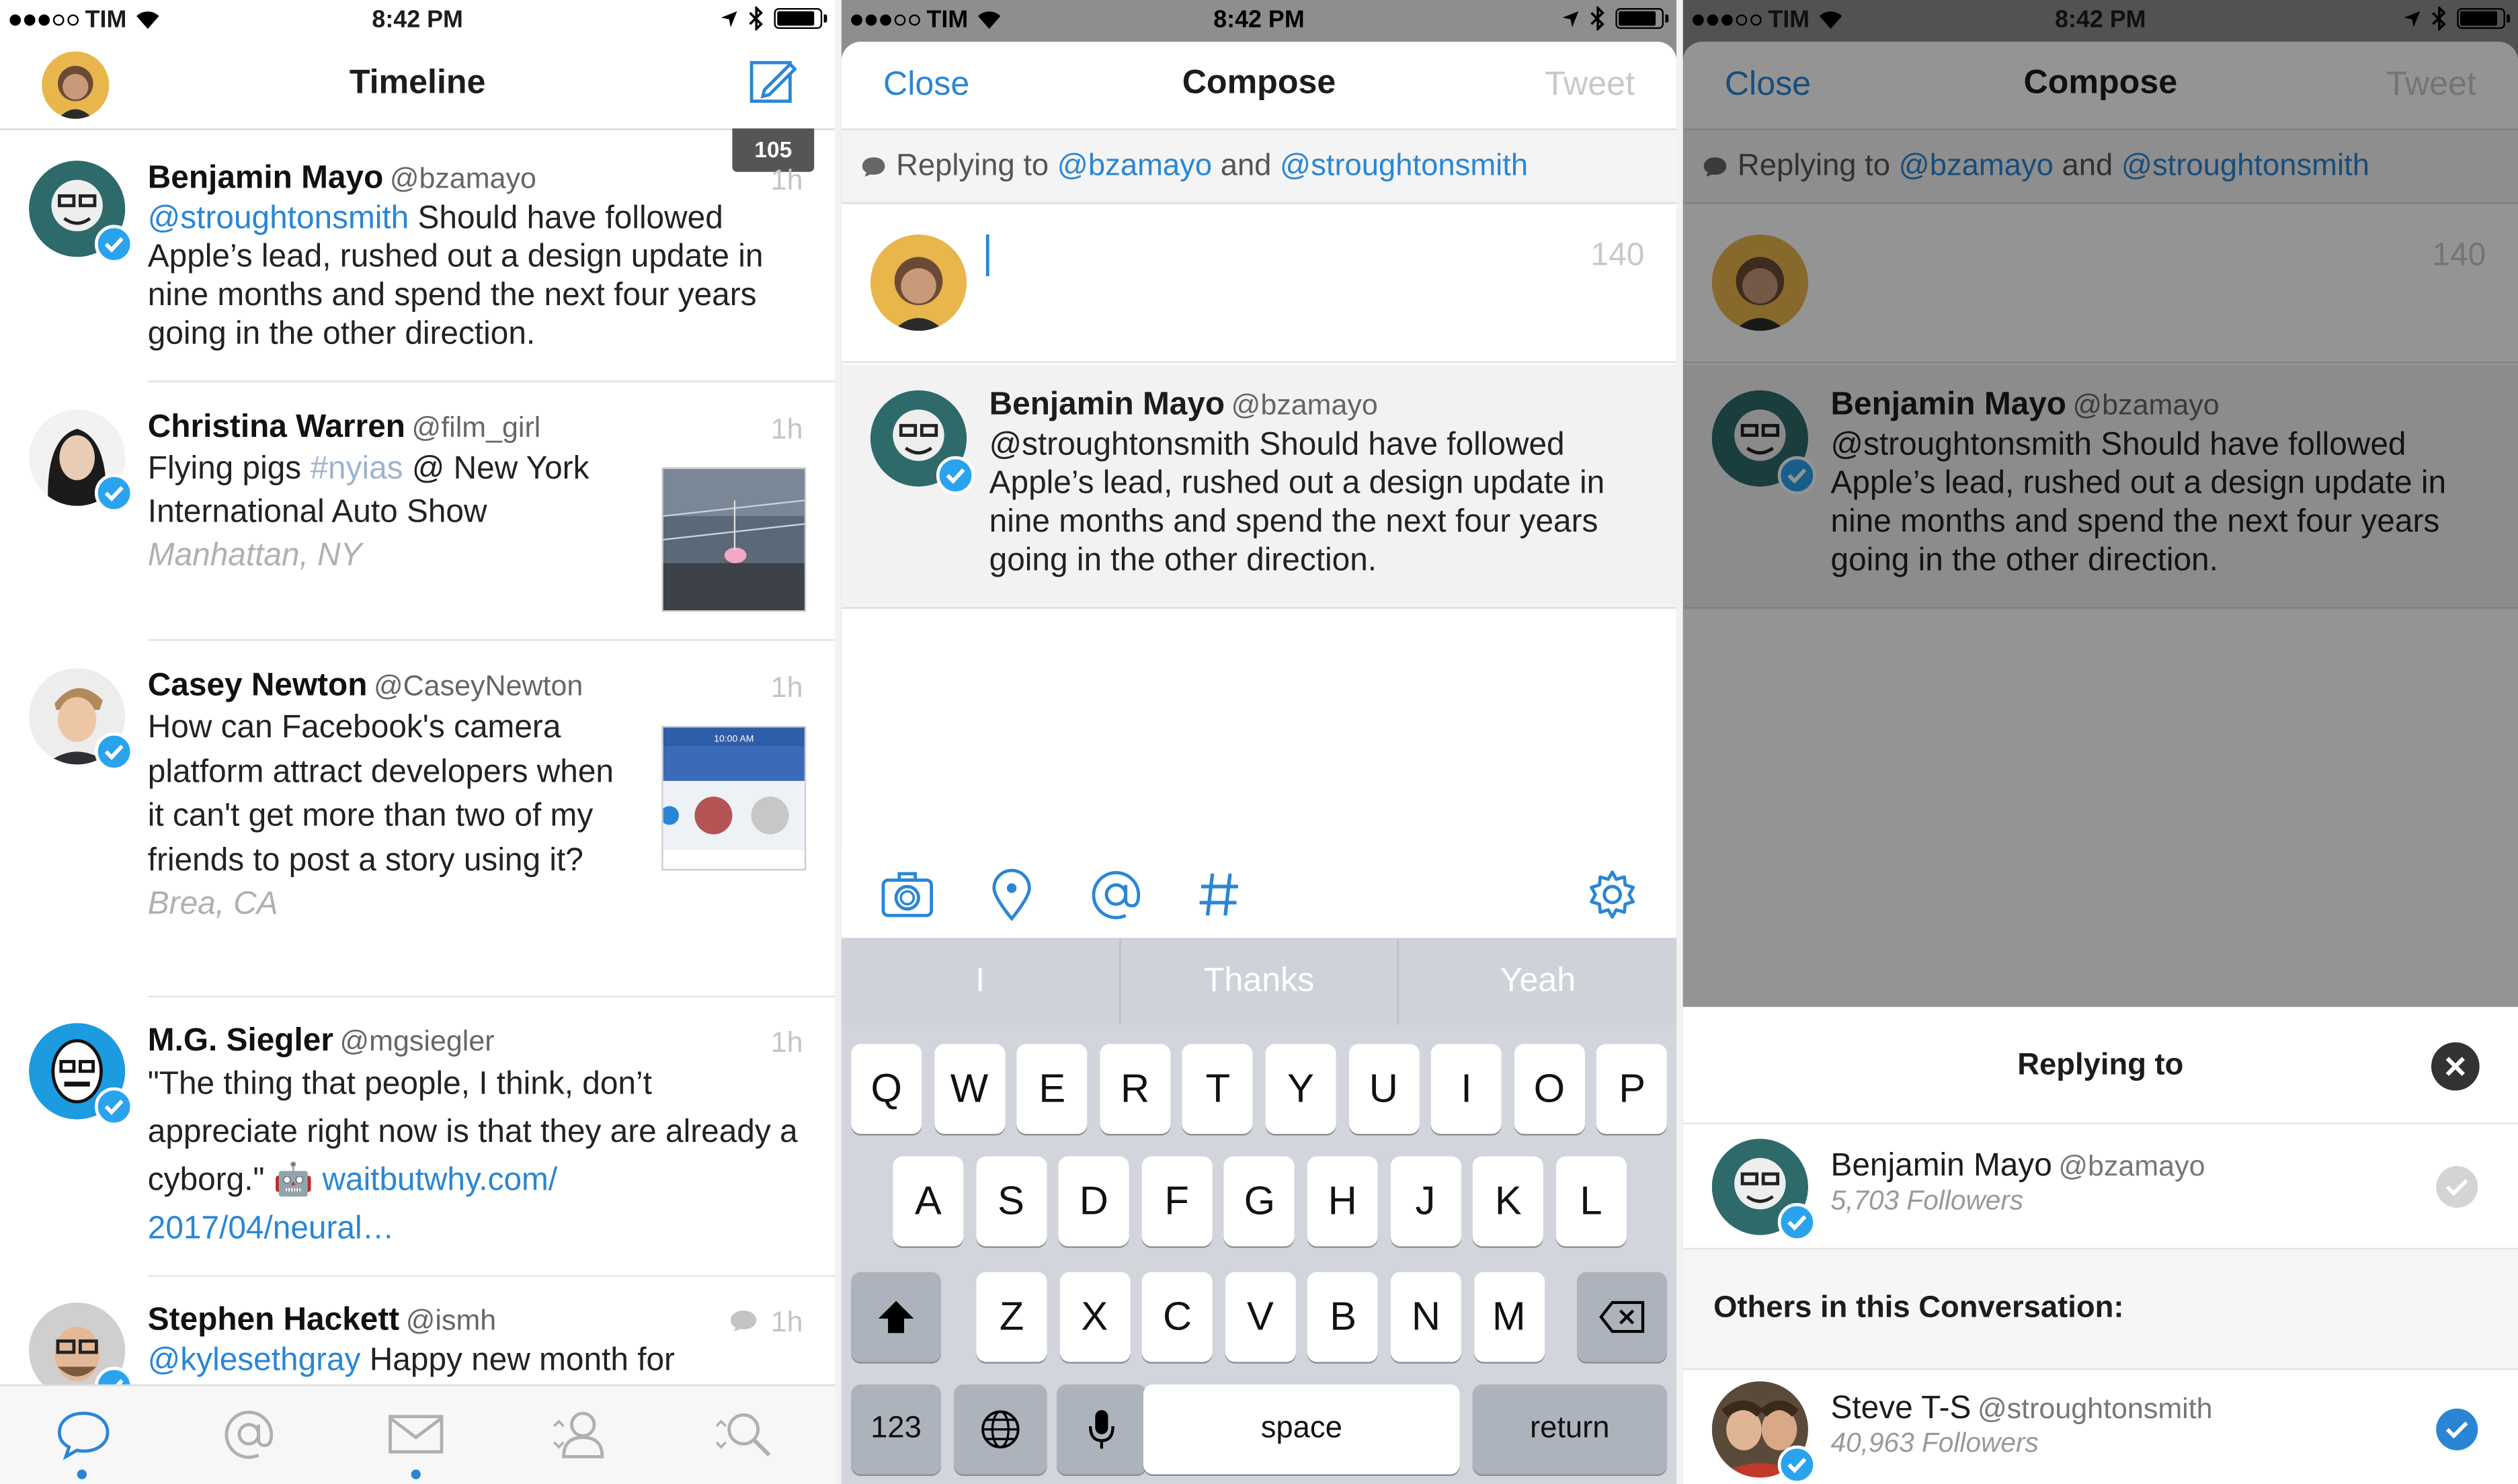 Image resolution: width=2518 pixels, height=1484 pixels. What do you see at coordinates (1011, 1201) in the screenshot?
I see `letter-key: S` at bounding box center [1011, 1201].